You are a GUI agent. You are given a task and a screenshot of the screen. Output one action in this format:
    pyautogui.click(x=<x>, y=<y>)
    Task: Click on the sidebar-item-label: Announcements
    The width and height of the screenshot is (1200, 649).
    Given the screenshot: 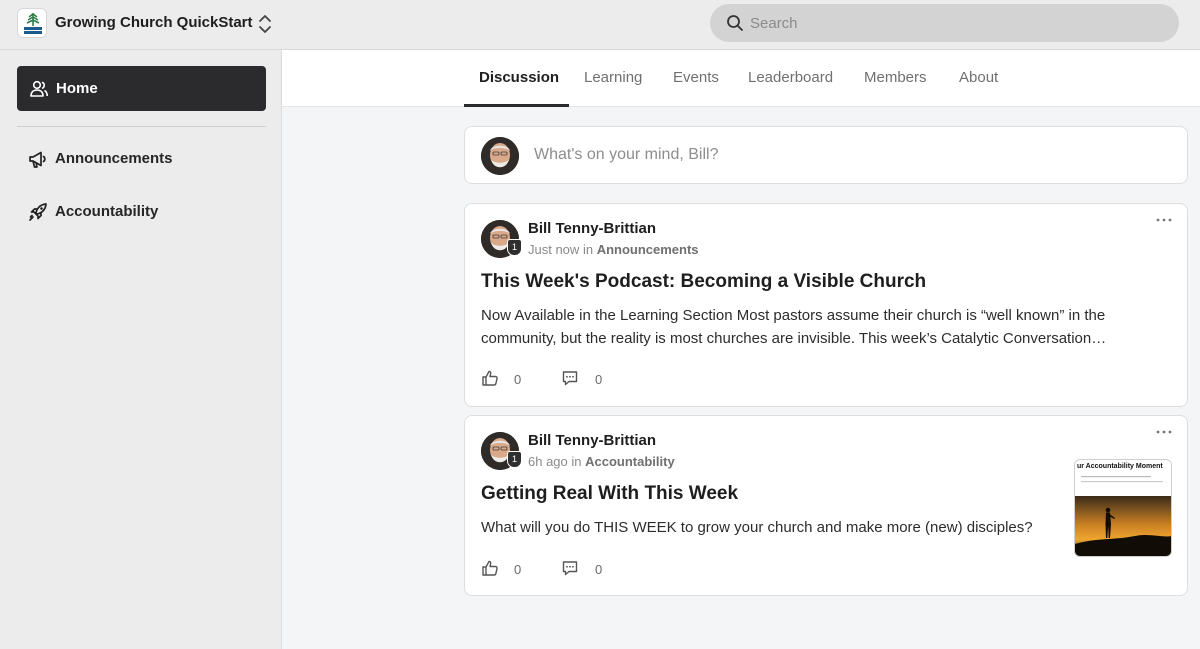 What is the action you would take?
    pyautogui.click(x=114, y=158)
    